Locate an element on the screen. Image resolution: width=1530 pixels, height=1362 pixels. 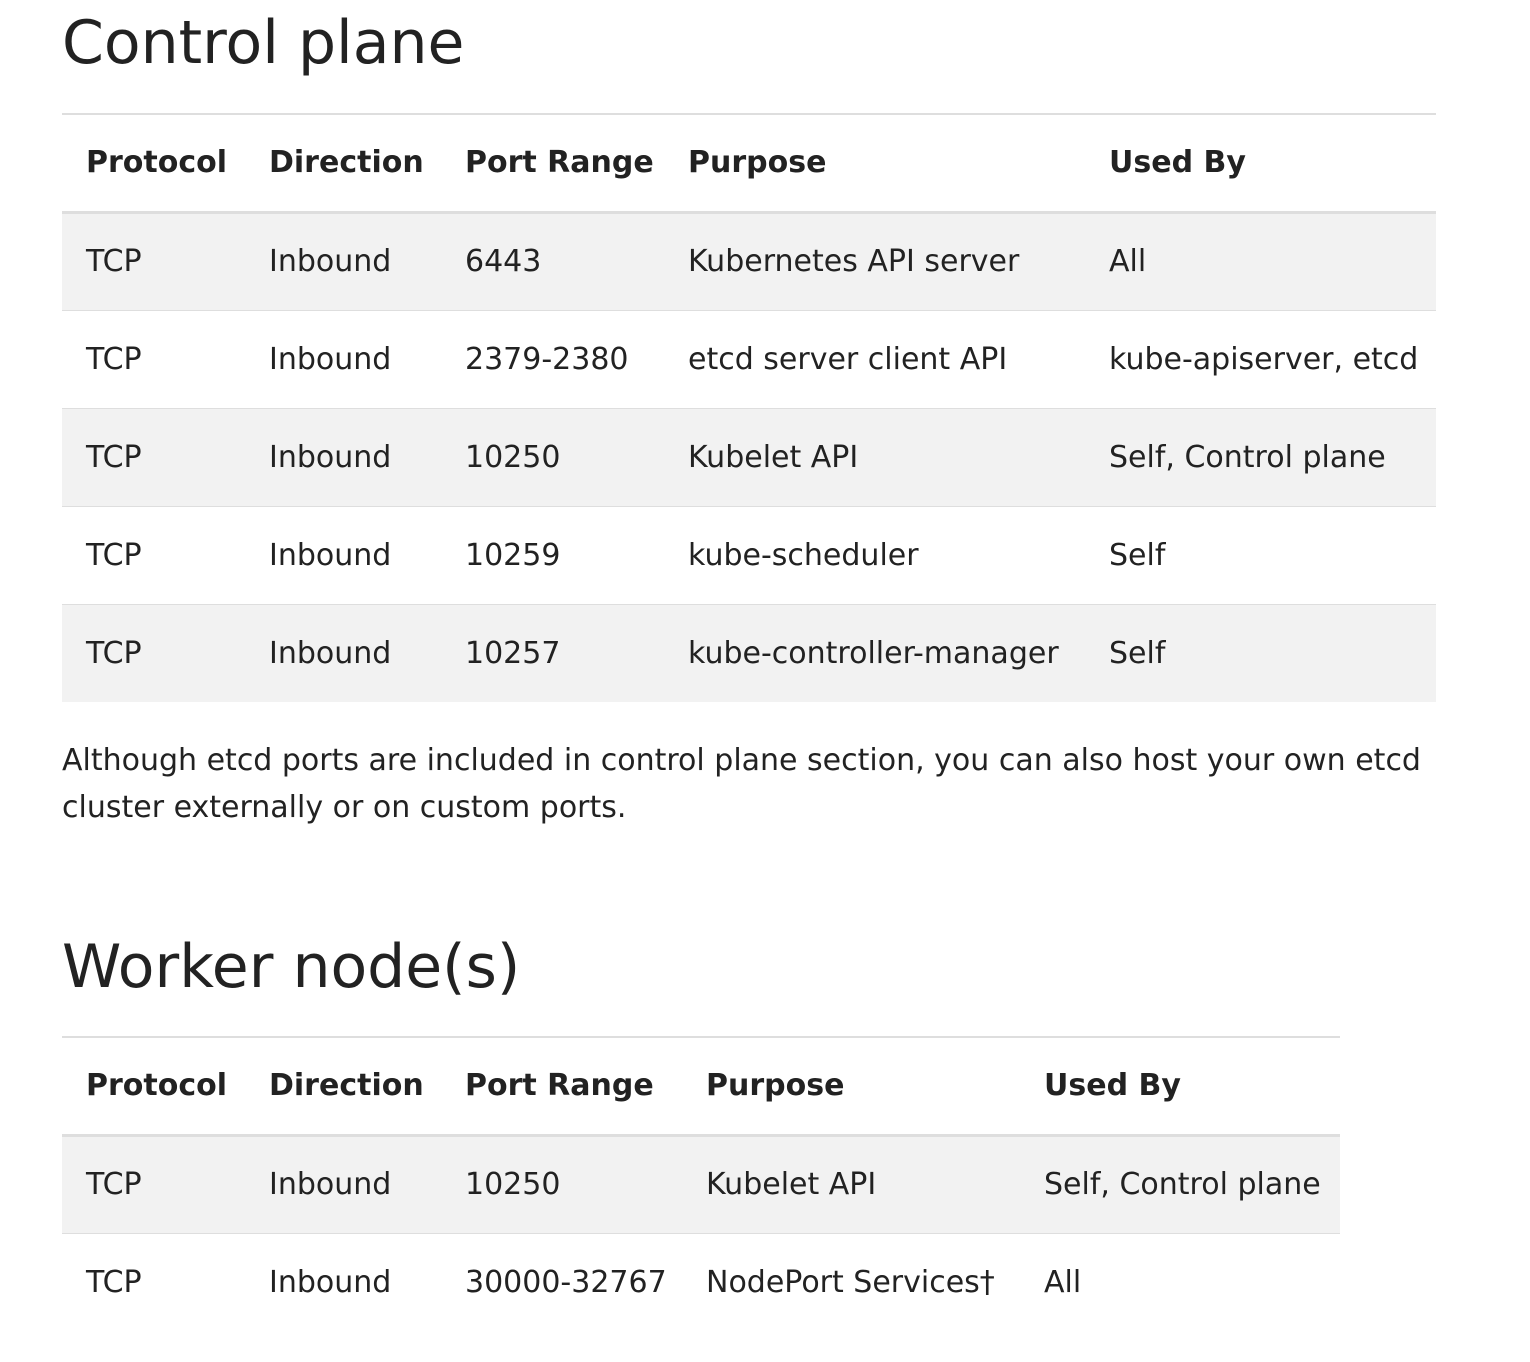
cell-port-range: 6443 is located at coordinates (503, 261).